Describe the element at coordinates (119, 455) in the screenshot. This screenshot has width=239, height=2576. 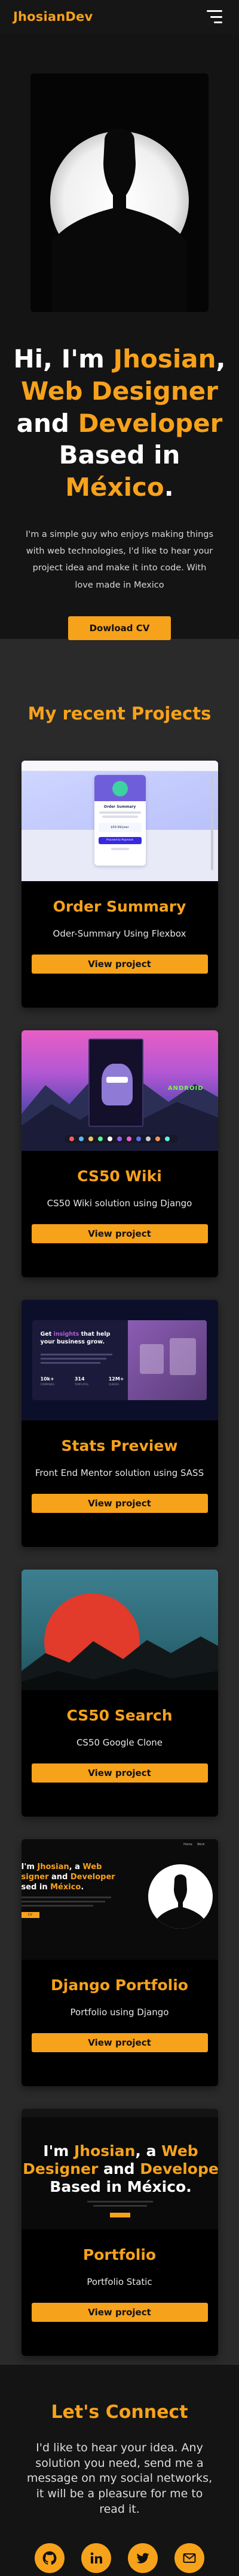
I see `hero-heading-text: Based in` at that location.